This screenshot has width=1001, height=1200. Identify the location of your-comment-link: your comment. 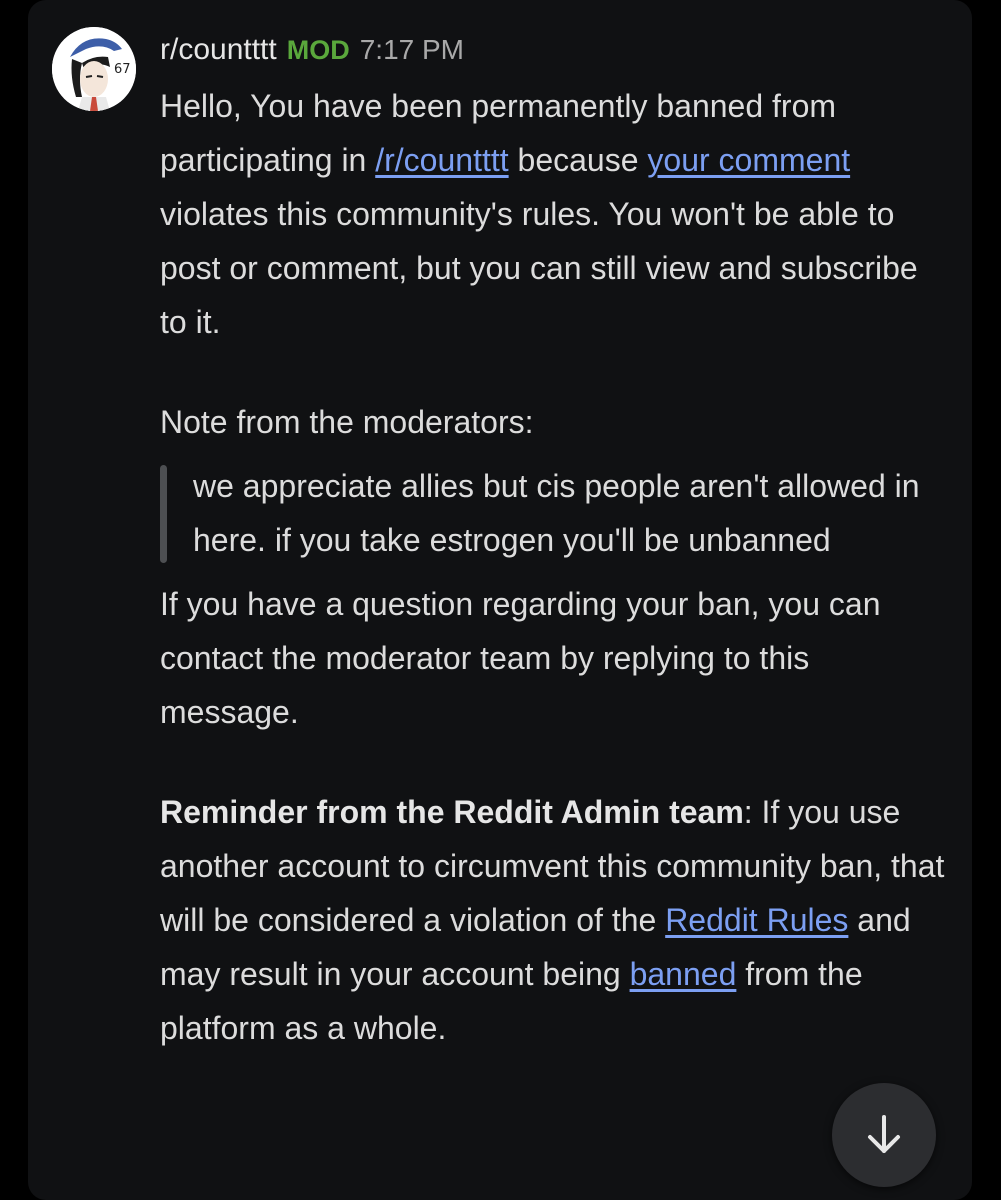
(748, 160).